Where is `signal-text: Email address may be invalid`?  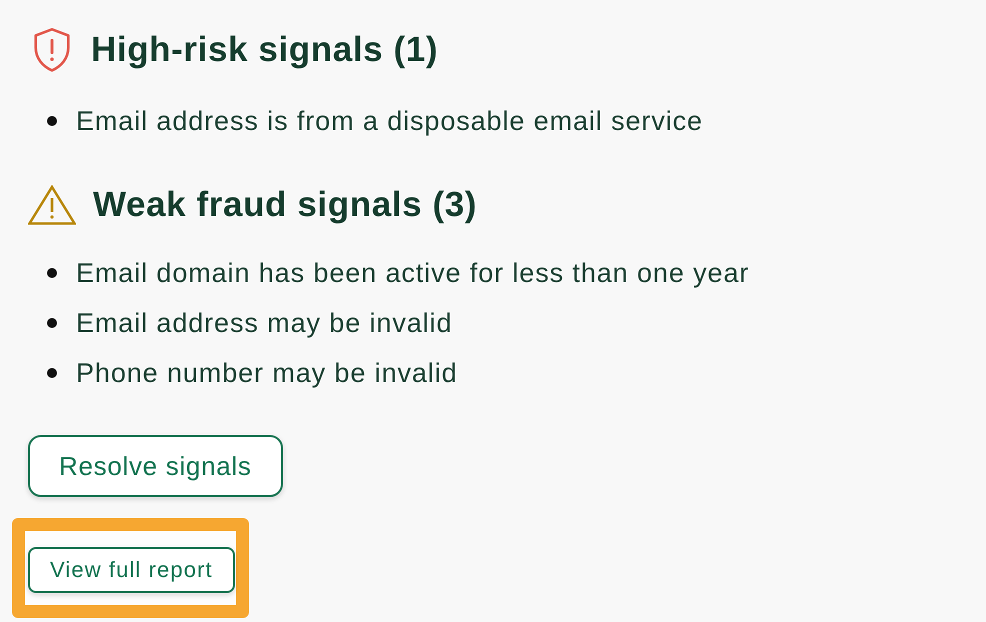
signal-text: Email address may be invalid is located at coordinates (264, 323).